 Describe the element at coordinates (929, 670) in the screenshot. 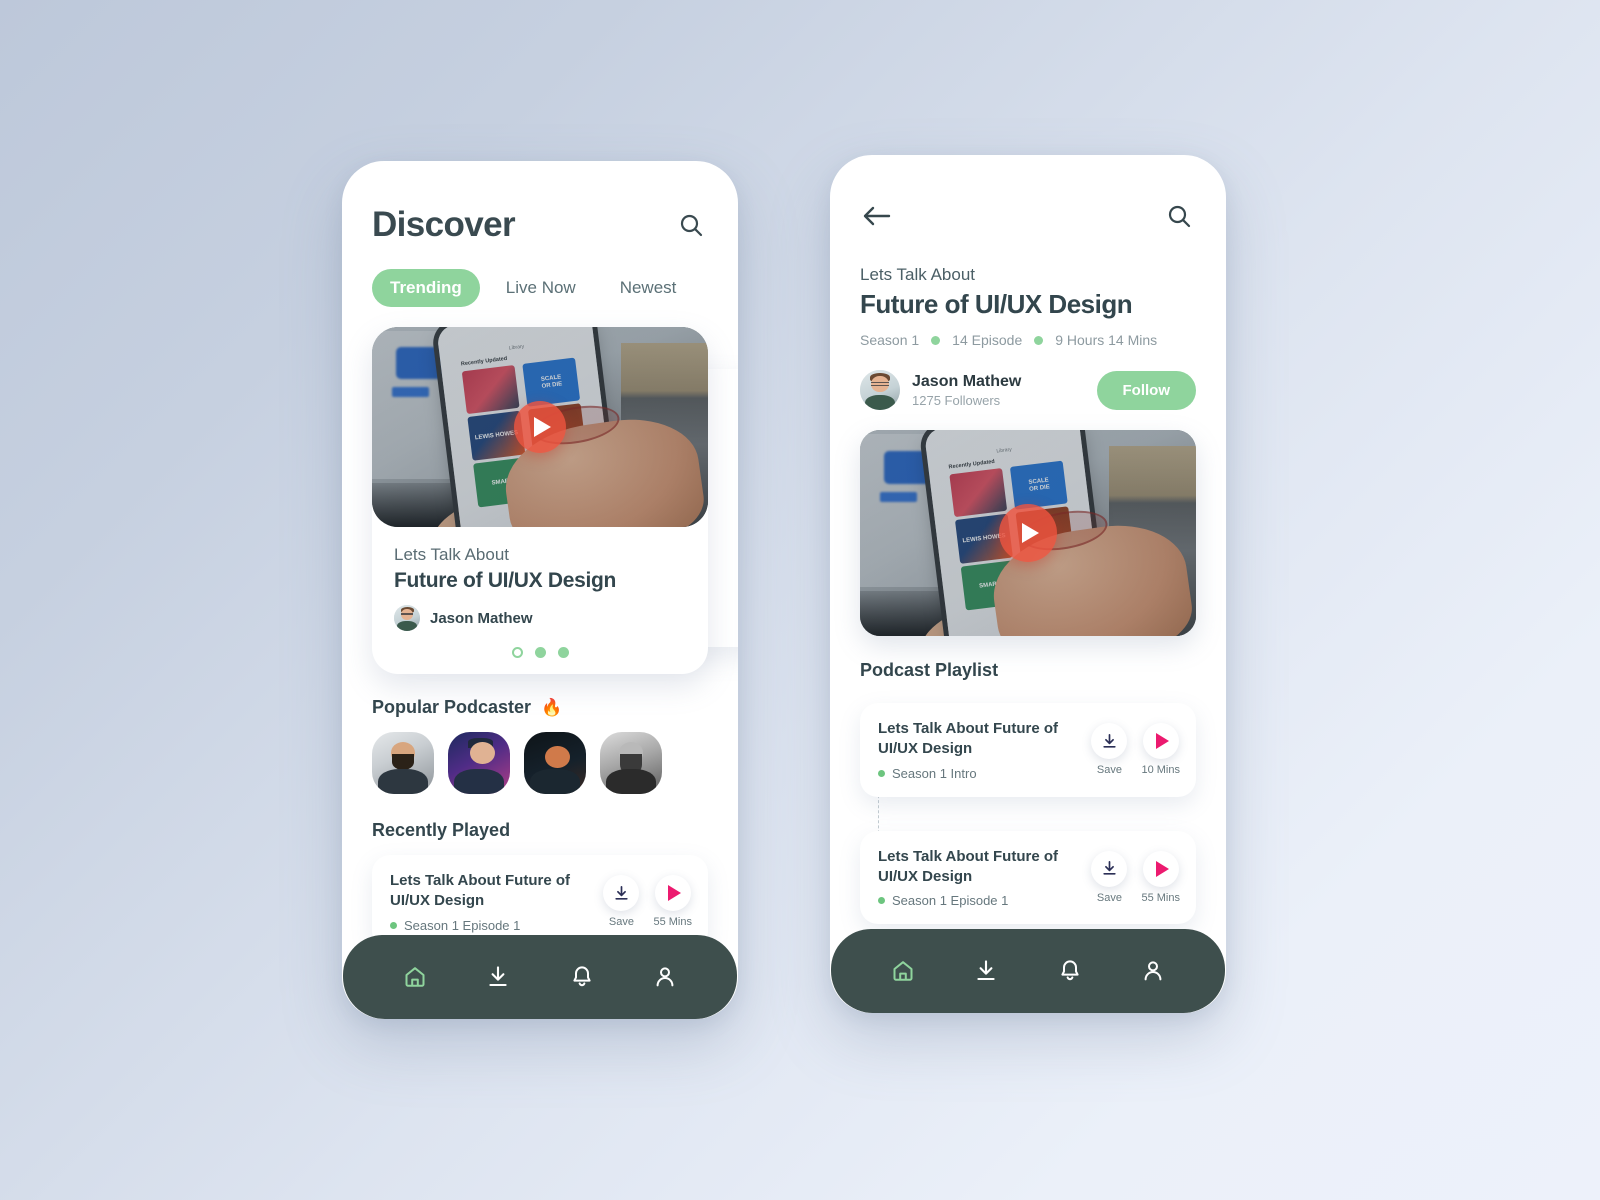

I see `podcast-playlist-label: Podcast Playlist` at that location.